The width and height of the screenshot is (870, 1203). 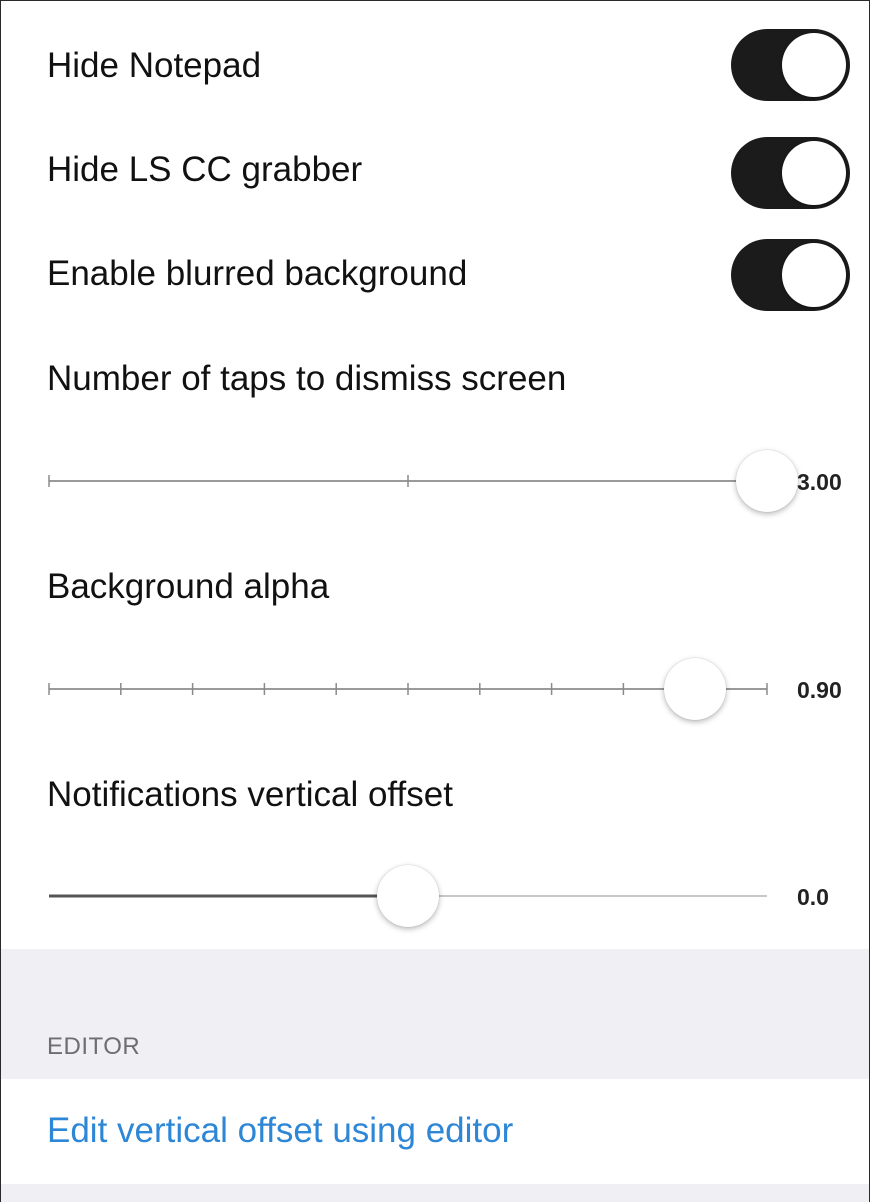 I want to click on edit-vertical-offset-row: Edit vertical offset using editor, so click(x=435, y=1131).